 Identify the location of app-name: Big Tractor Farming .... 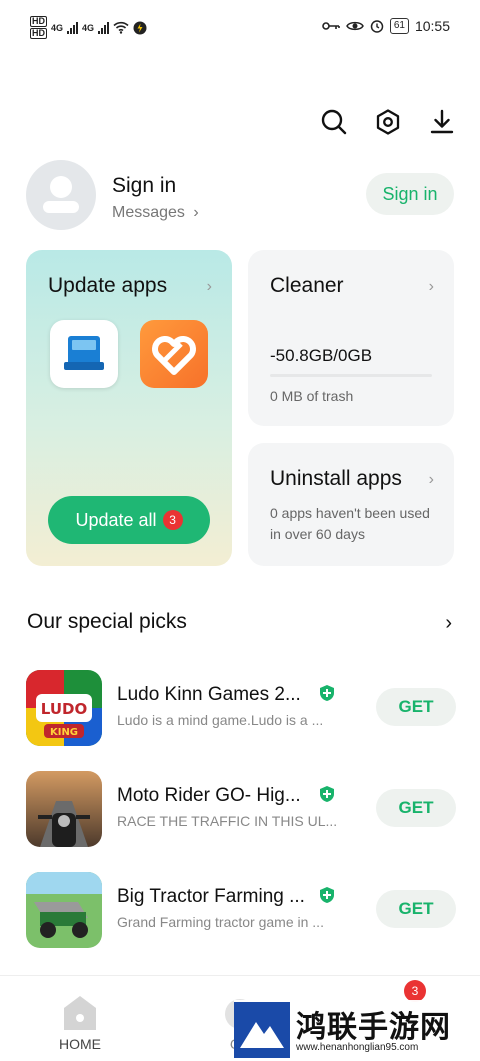
(211, 896).